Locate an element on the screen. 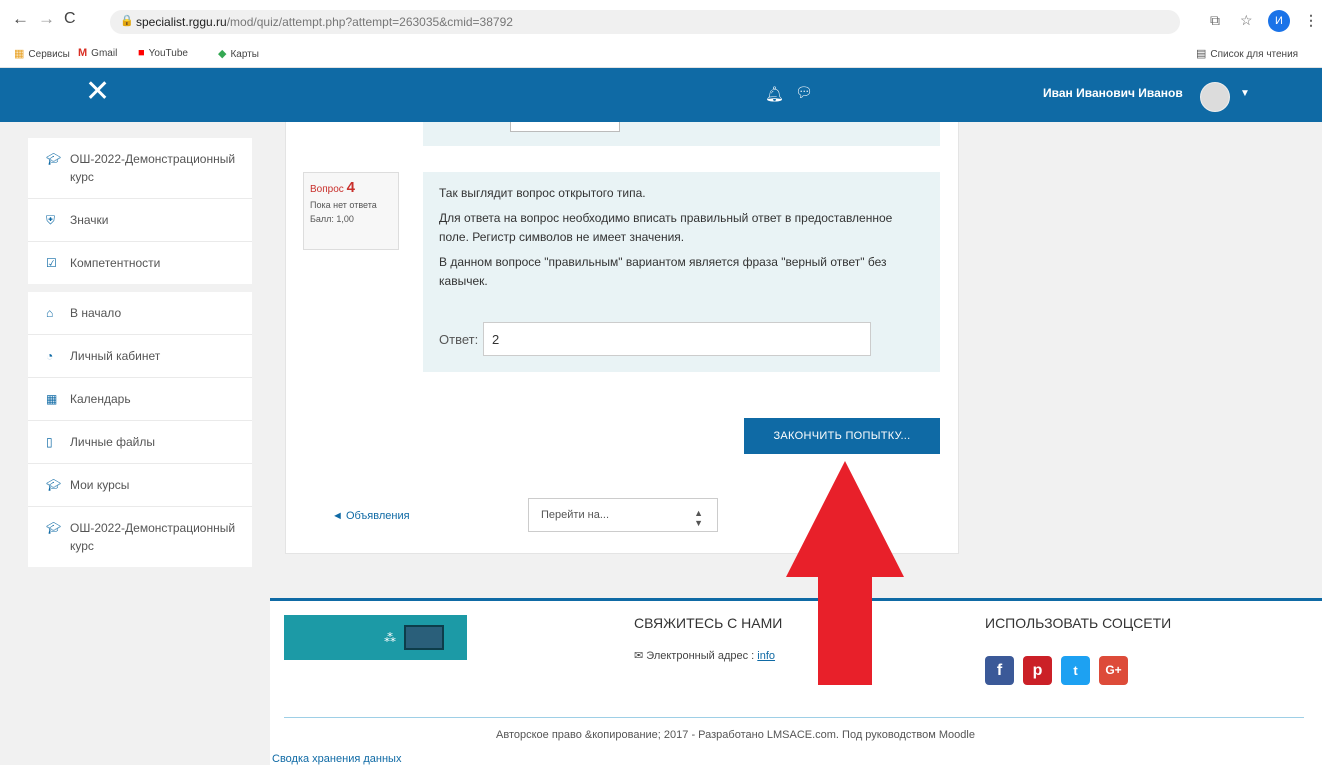  sidebar-item-my-courses: 🎓︎ Мои курсы is located at coordinates (140, 485).